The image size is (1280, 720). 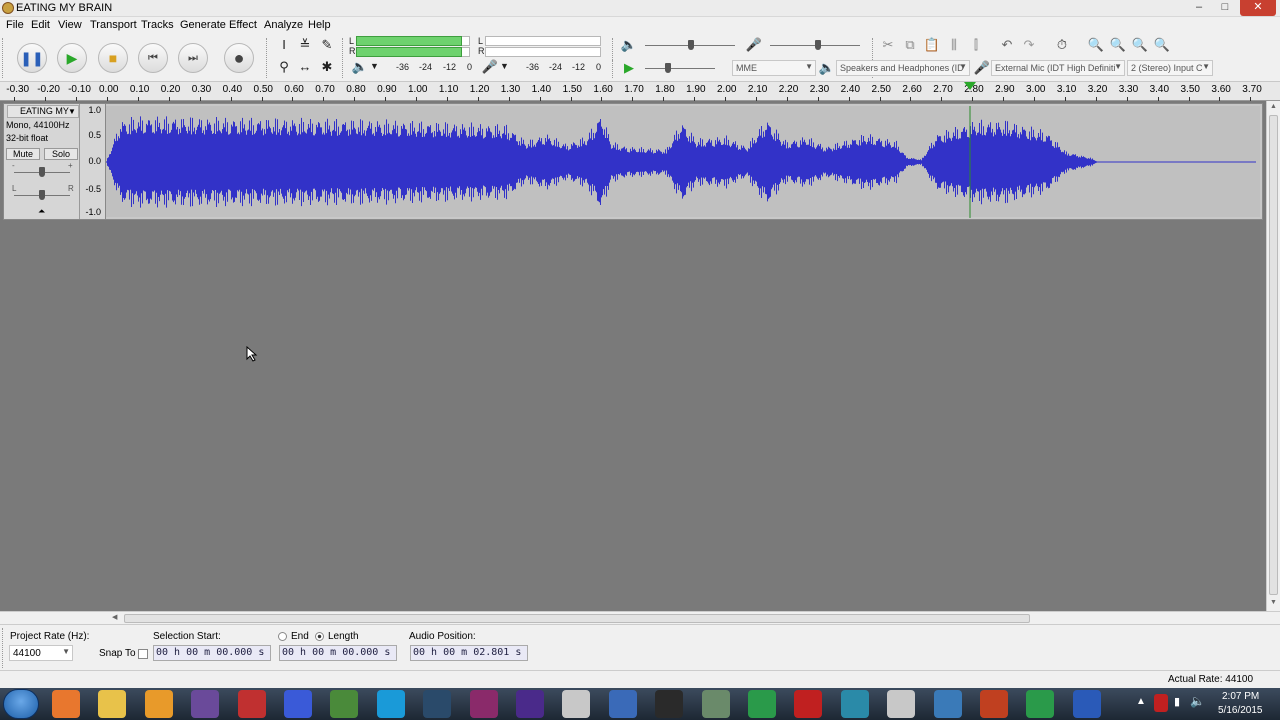 I want to click on taskbar-explorer-icon, so click(x=112, y=704).